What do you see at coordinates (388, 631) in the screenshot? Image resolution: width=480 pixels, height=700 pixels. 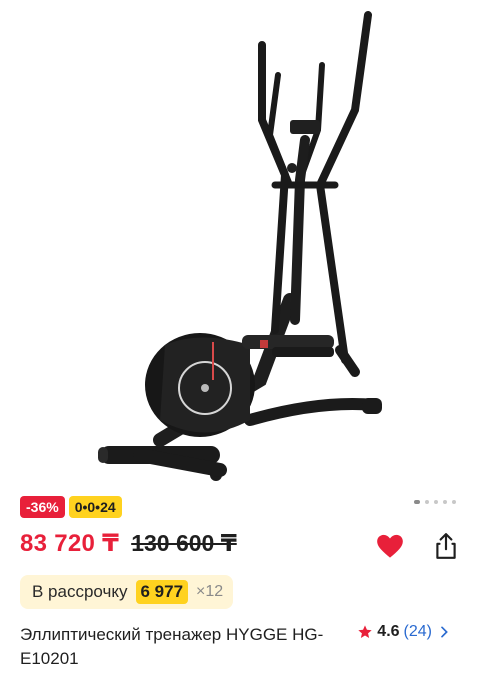 I see `rating-value: 4.6` at bounding box center [388, 631].